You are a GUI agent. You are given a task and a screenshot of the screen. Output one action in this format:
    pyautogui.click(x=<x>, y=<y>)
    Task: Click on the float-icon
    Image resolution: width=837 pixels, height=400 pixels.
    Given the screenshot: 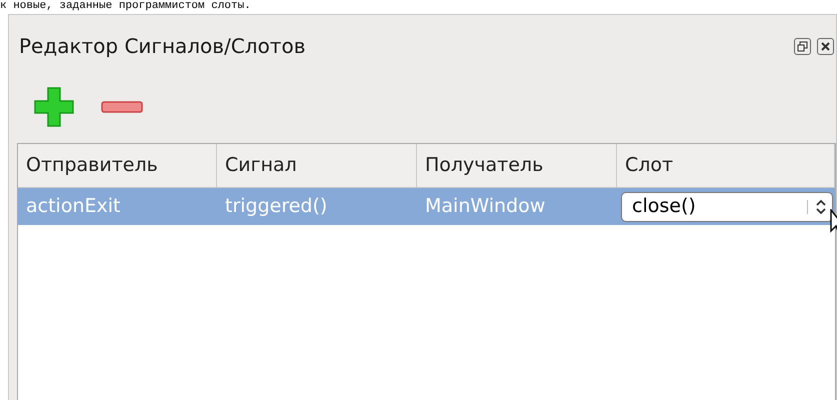 What is the action you would take?
    pyautogui.click(x=802, y=46)
    